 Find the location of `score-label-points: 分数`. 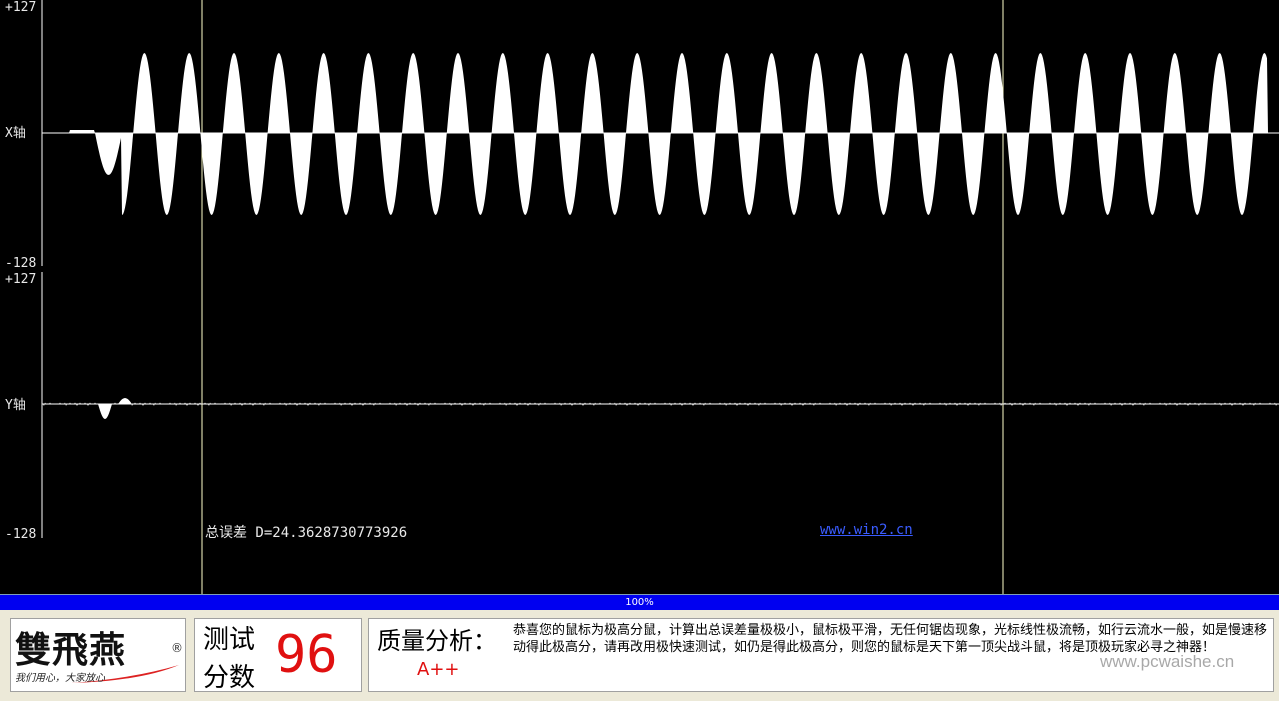

score-label-points: 分数 is located at coordinates (229, 678).